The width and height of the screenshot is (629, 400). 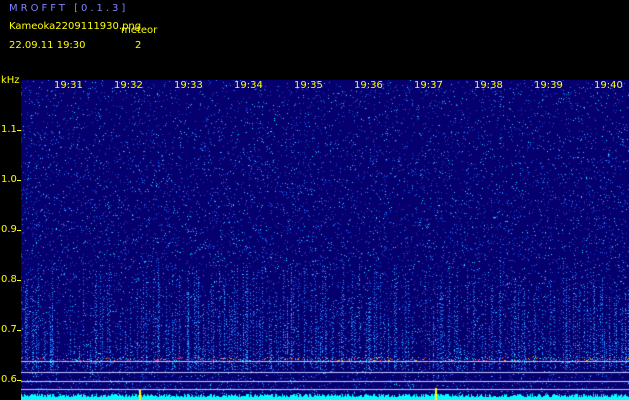 I want to click on y-tick-label: 0.7, so click(x=9, y=329).